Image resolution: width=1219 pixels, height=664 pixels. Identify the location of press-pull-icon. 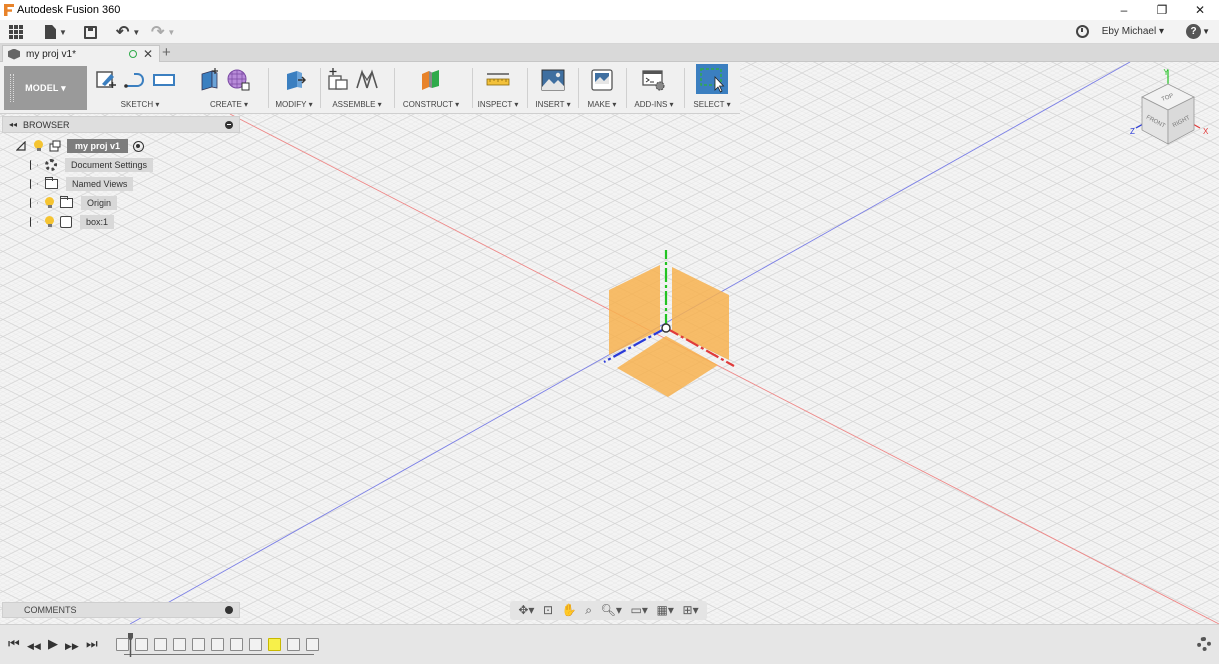
(294, 80).